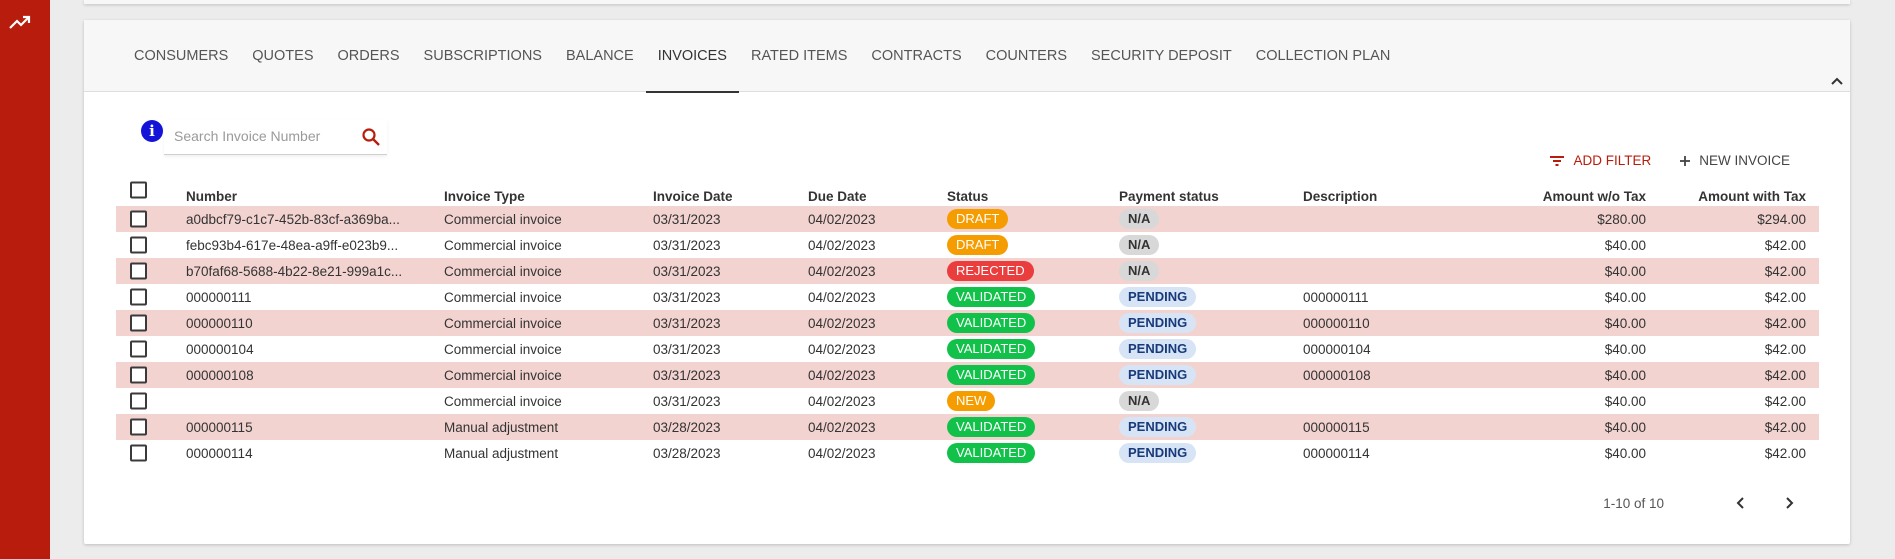  I want to click on tab-rated-items: RATED ITEMS, so click(799, 56).